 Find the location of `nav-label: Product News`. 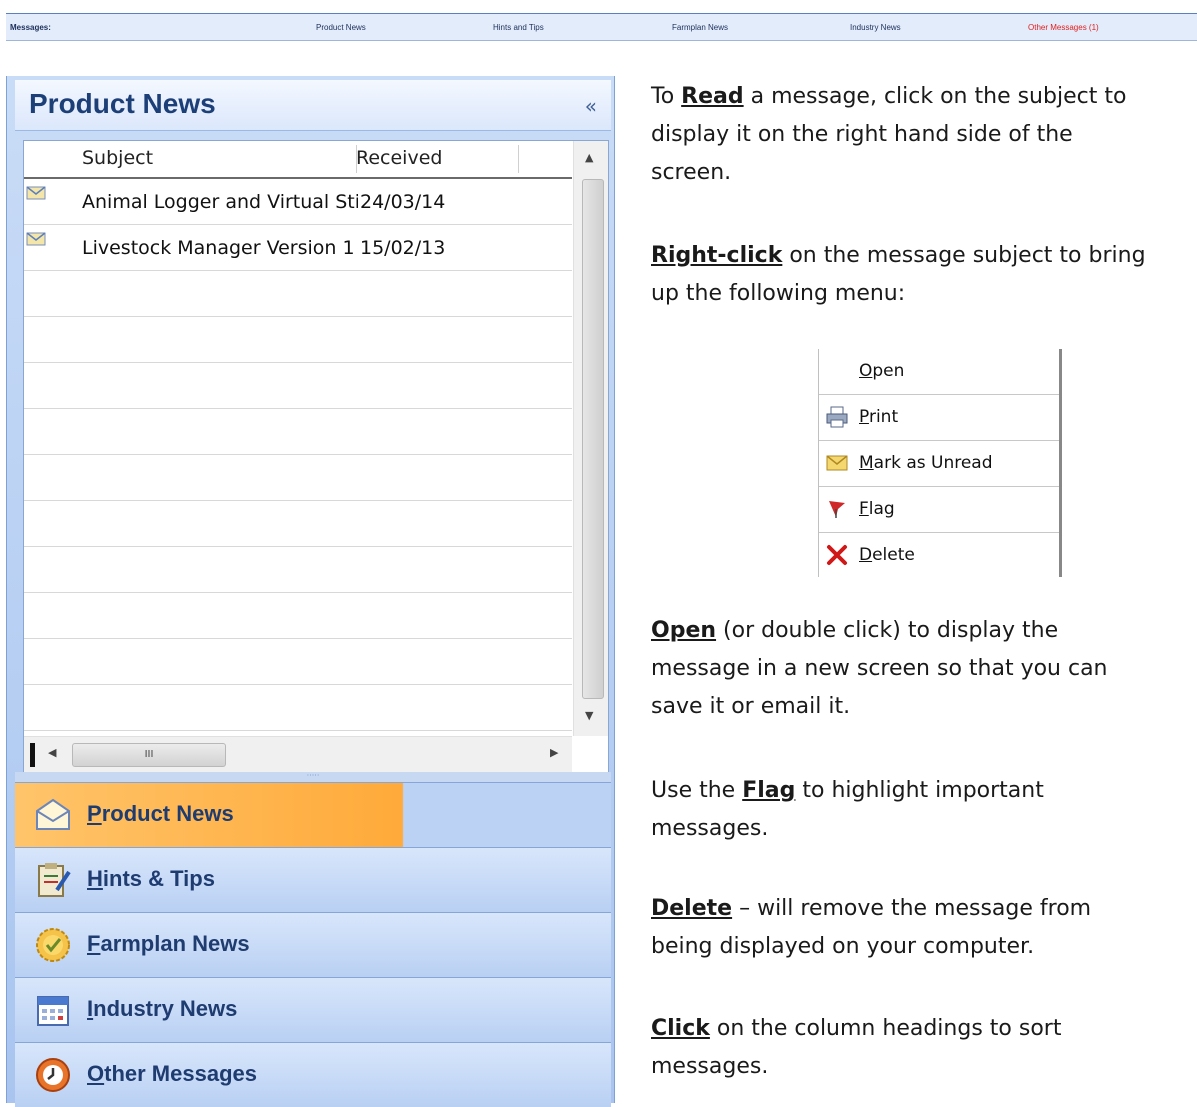

nav-label: Product News is located at coordinates (160, 813).